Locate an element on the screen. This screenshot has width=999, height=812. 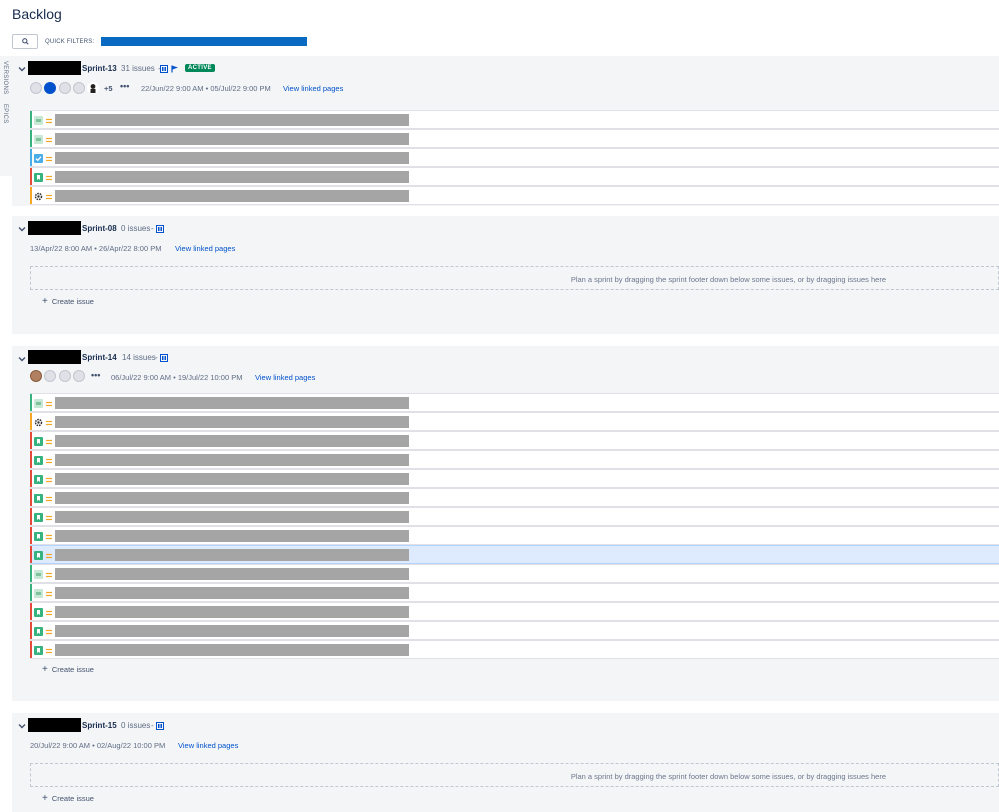
create-issue-label: Create issue is located at coordinates (72, 798).